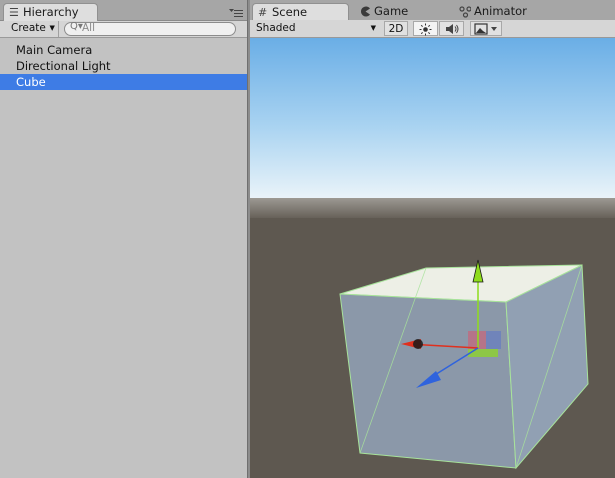 The image size is (615, 478). What do you see at coordinates (493, 340) in the screenshot?
I see `gizmo-yz-plane-handle` at bounding box center [493, 340].